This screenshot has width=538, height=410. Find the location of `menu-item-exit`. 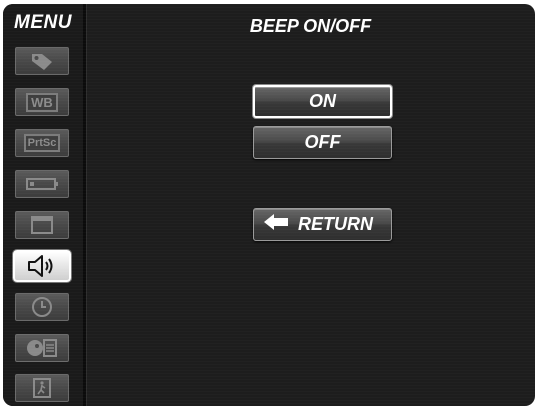

menu-item-exit is located at coordinates (42, 388).